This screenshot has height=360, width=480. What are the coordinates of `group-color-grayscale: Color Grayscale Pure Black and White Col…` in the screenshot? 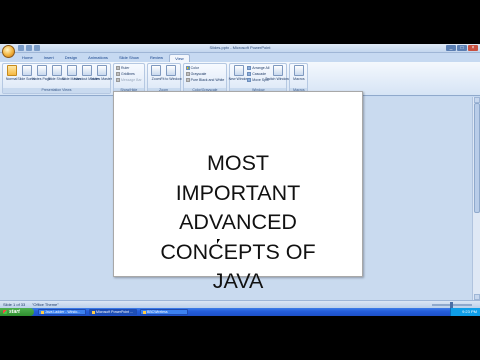 It's located at (205, 78).